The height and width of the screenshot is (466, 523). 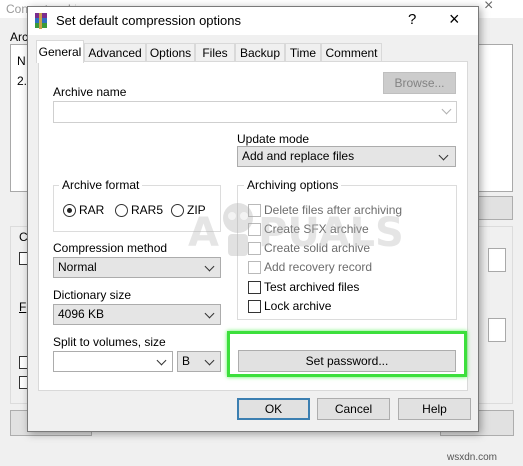 I want to click on watermark-mascot-icon, so click(x=238, y=229).